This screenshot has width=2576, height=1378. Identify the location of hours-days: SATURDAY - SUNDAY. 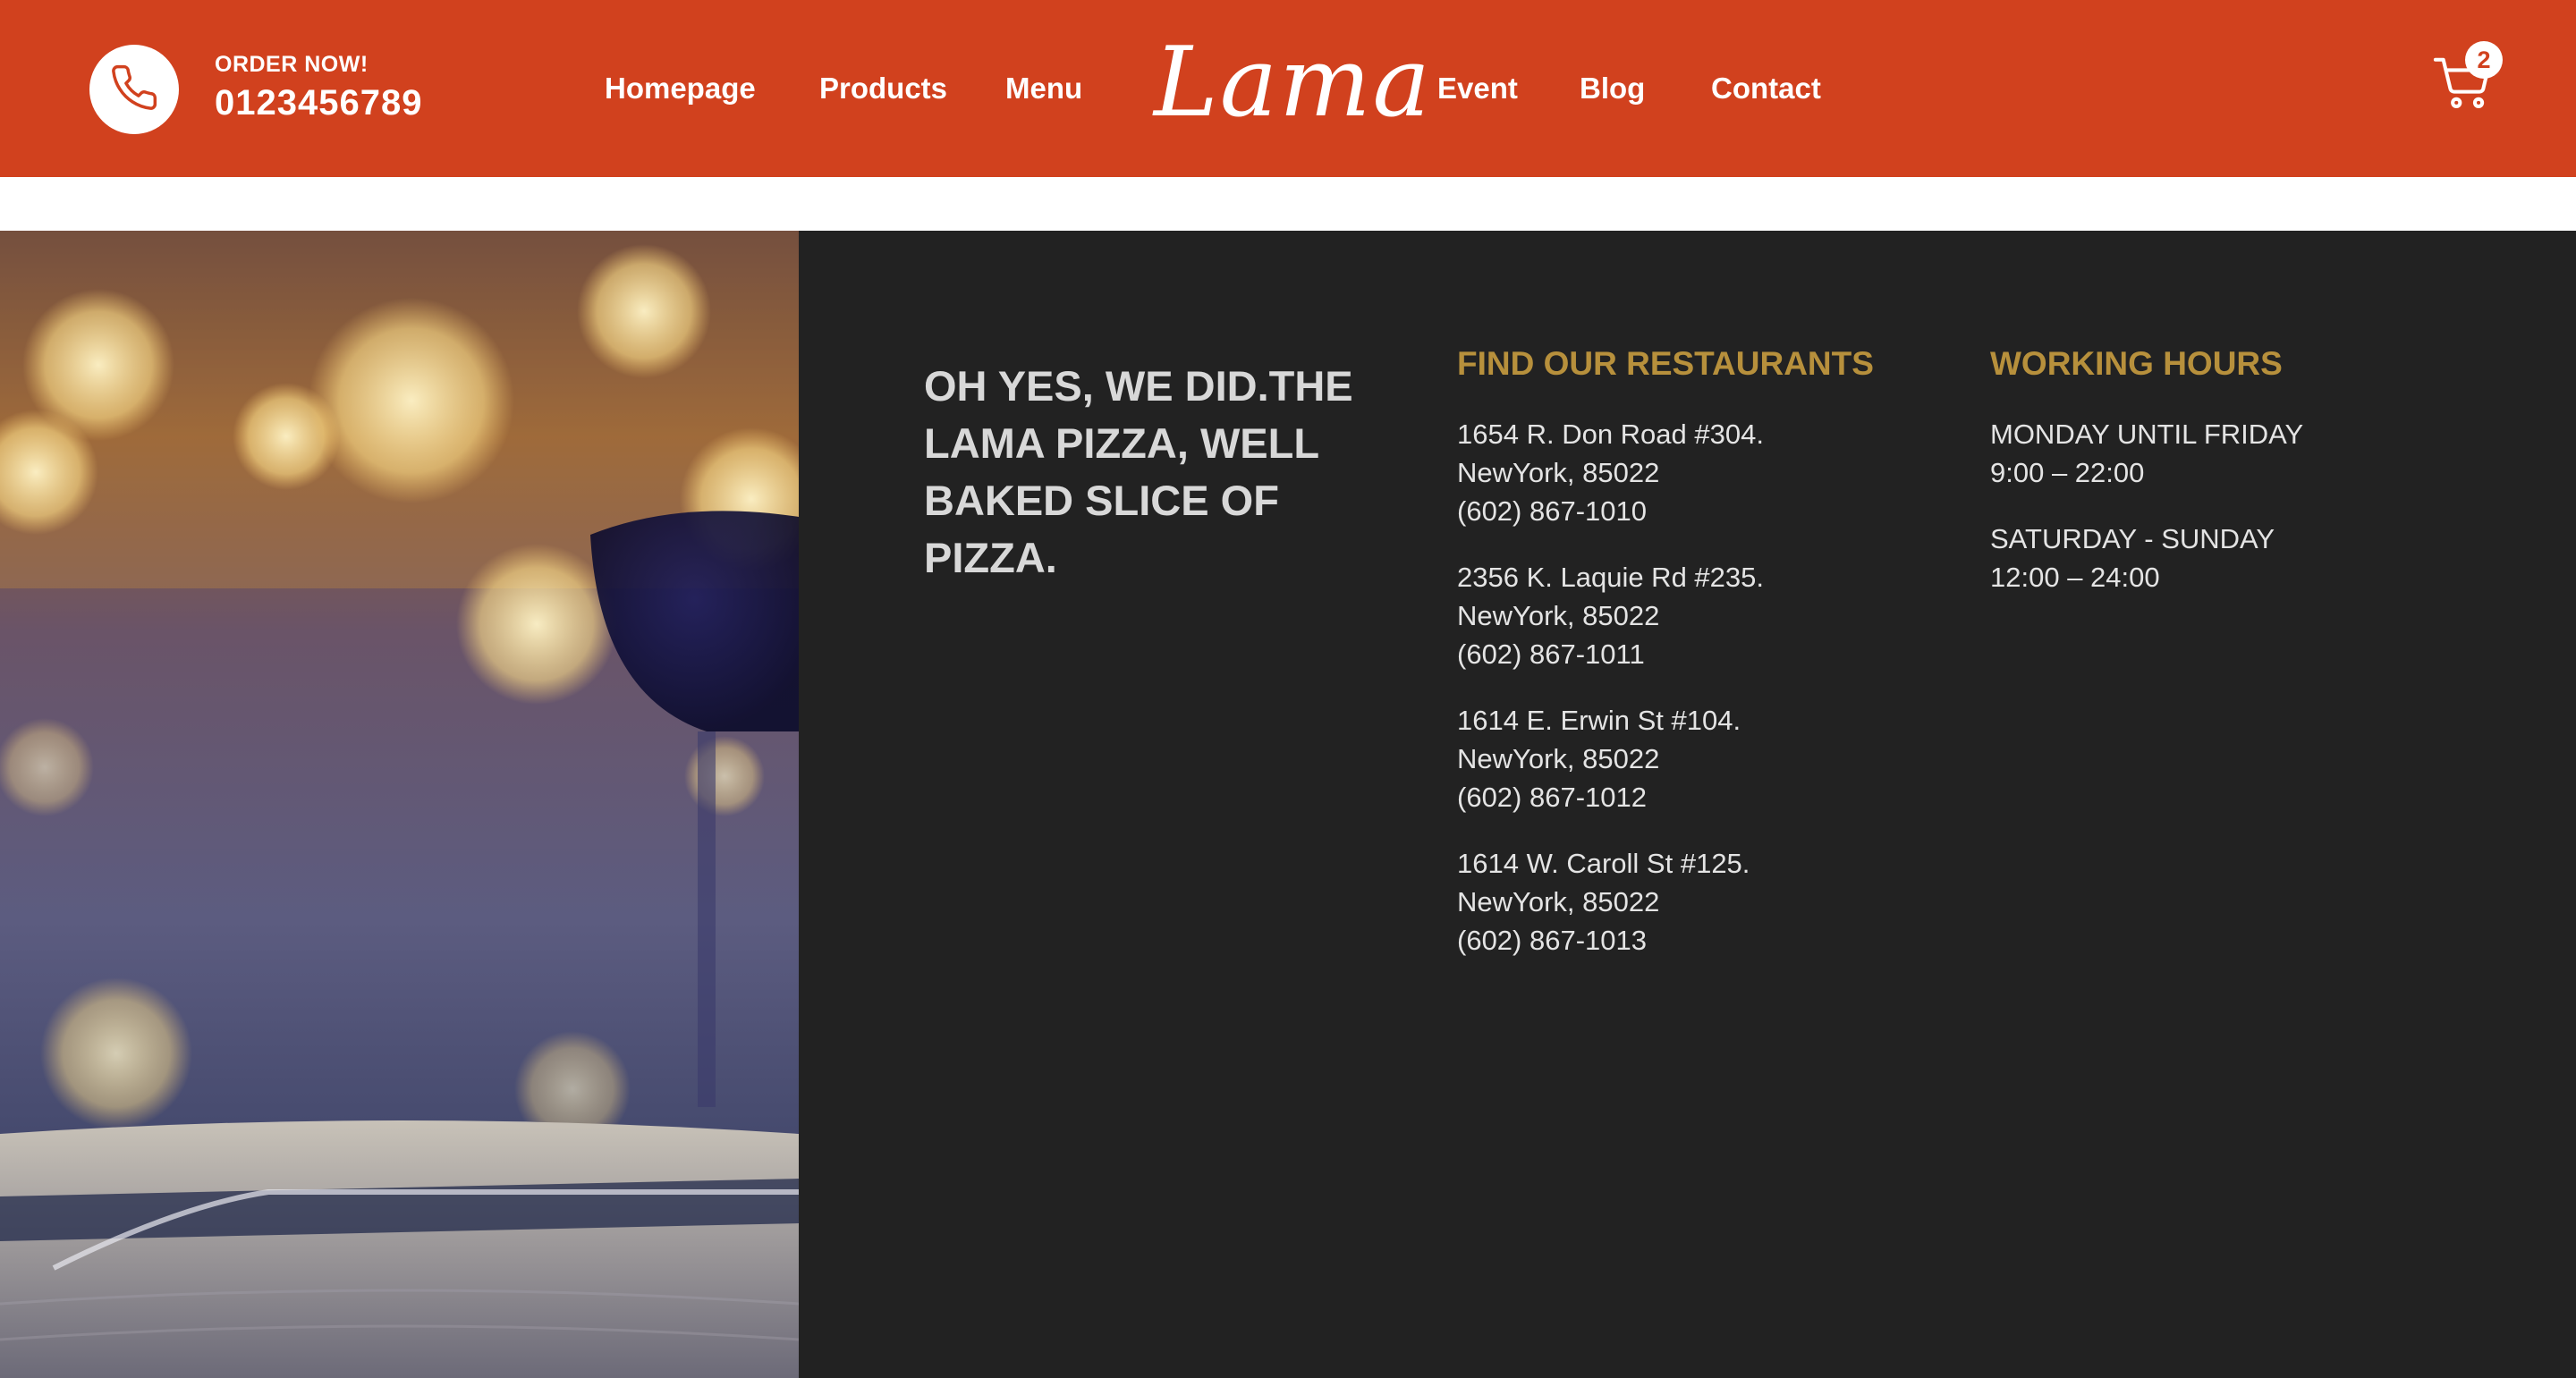
(2132, 538).